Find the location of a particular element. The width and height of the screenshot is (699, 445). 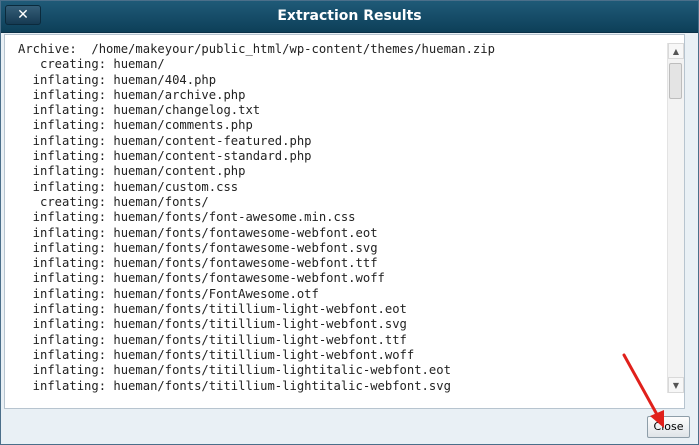

close-button: Close is located at coordinates (668, 427).